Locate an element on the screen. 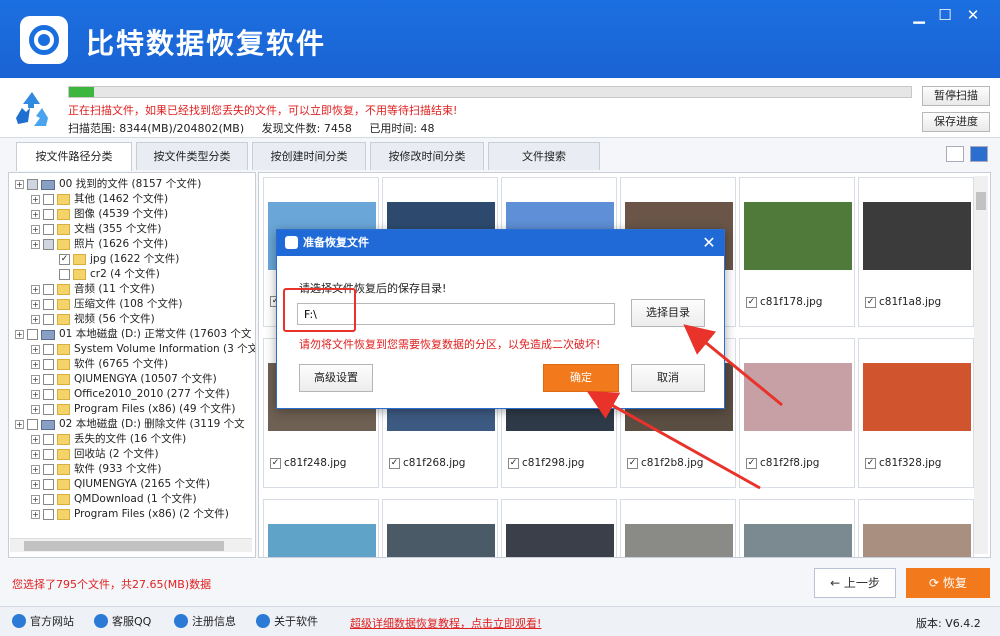  confirm-button: 确定 is located at coordinates (581, 378).